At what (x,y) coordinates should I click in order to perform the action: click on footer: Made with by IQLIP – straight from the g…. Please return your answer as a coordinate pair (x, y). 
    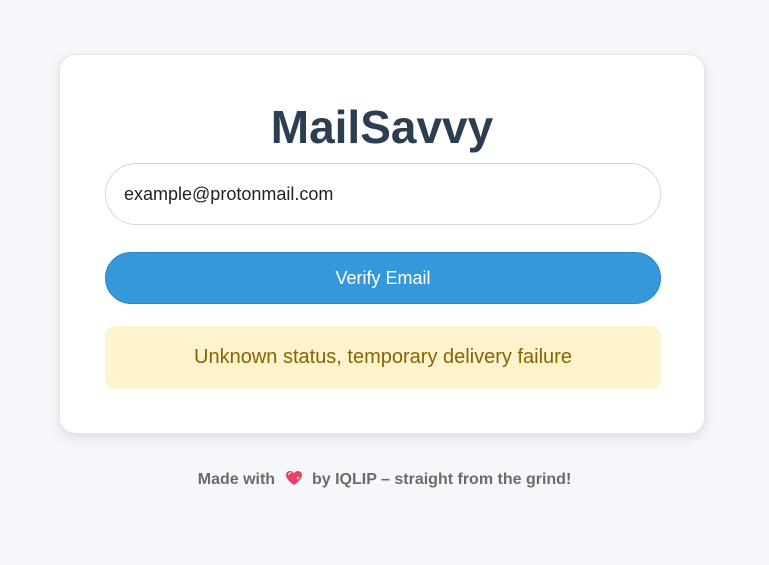
    Looking at the image, I should click on (384, 480).